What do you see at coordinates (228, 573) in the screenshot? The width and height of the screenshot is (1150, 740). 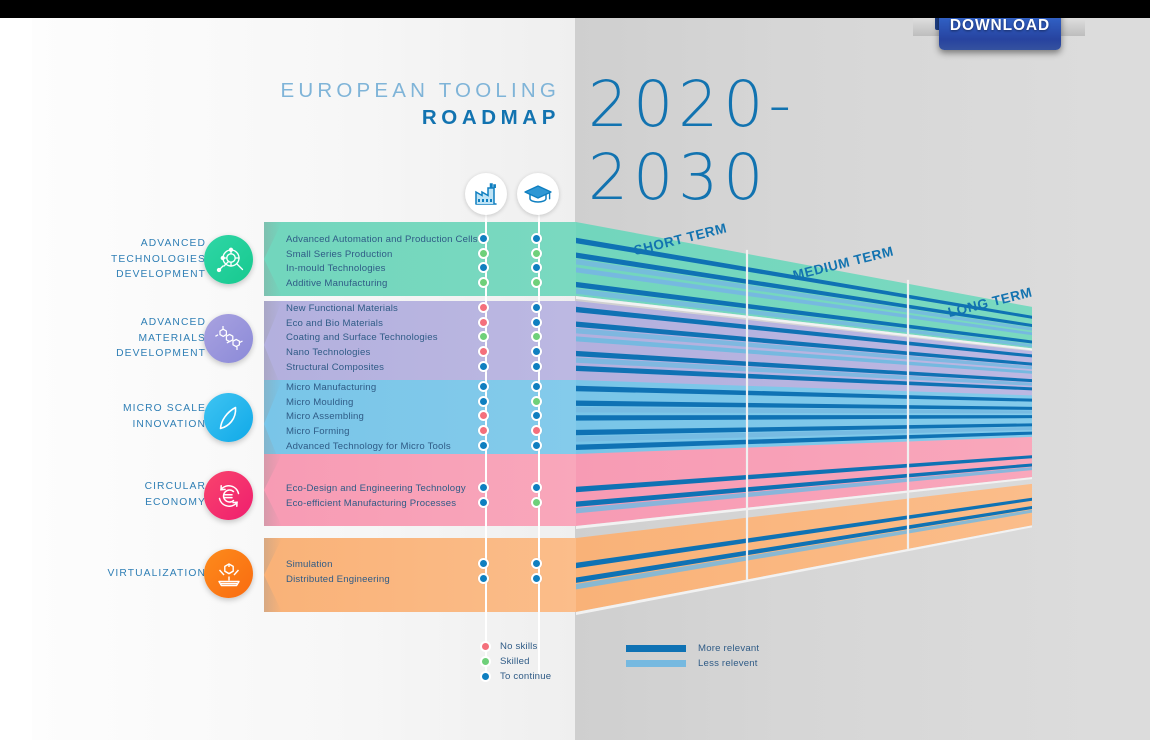 I see `virtualization-cube-icon` at bounding box center [228, 573].